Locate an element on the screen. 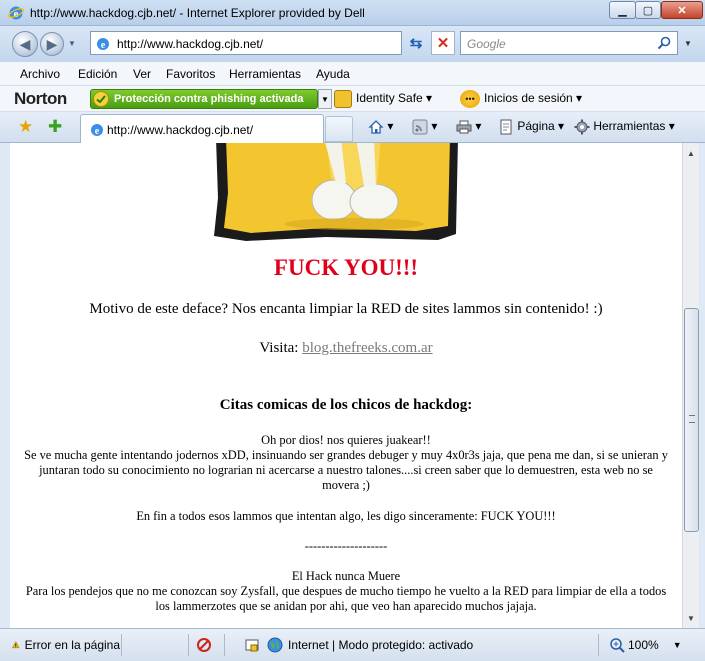  tools-menu-label: Herramientas is located at coordinates (629, 126).